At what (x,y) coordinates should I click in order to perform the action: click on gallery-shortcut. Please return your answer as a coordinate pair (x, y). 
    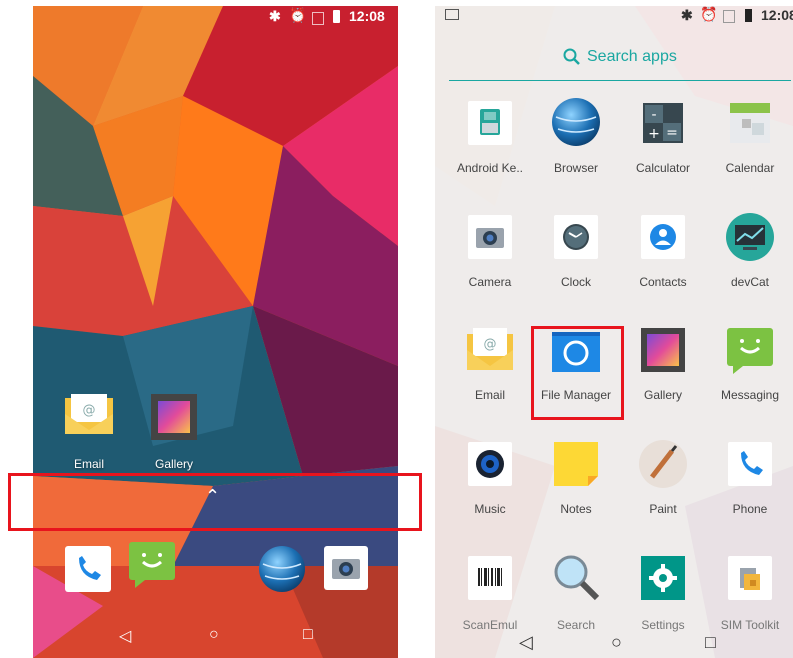
    Looking at the image, I should click on (174, 417).